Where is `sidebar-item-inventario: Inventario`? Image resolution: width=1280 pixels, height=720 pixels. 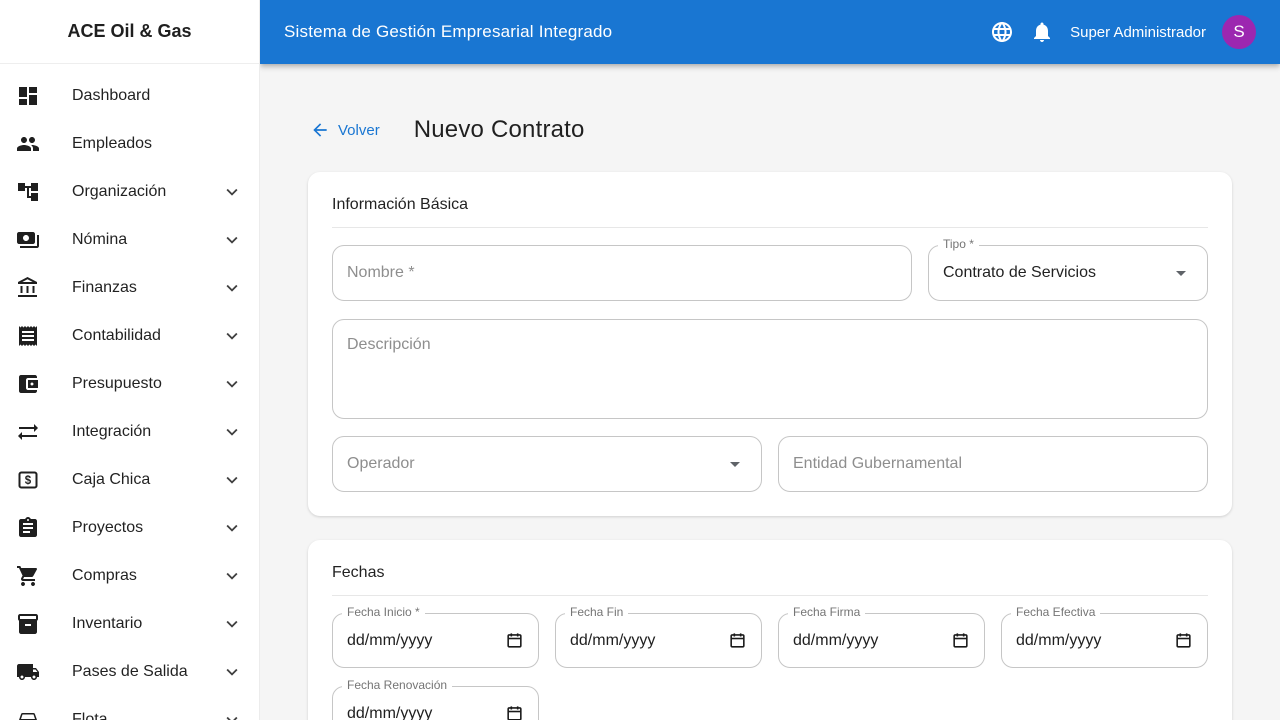
sidebar-item-inventario: Inventario is located at coordinates (129, 624).